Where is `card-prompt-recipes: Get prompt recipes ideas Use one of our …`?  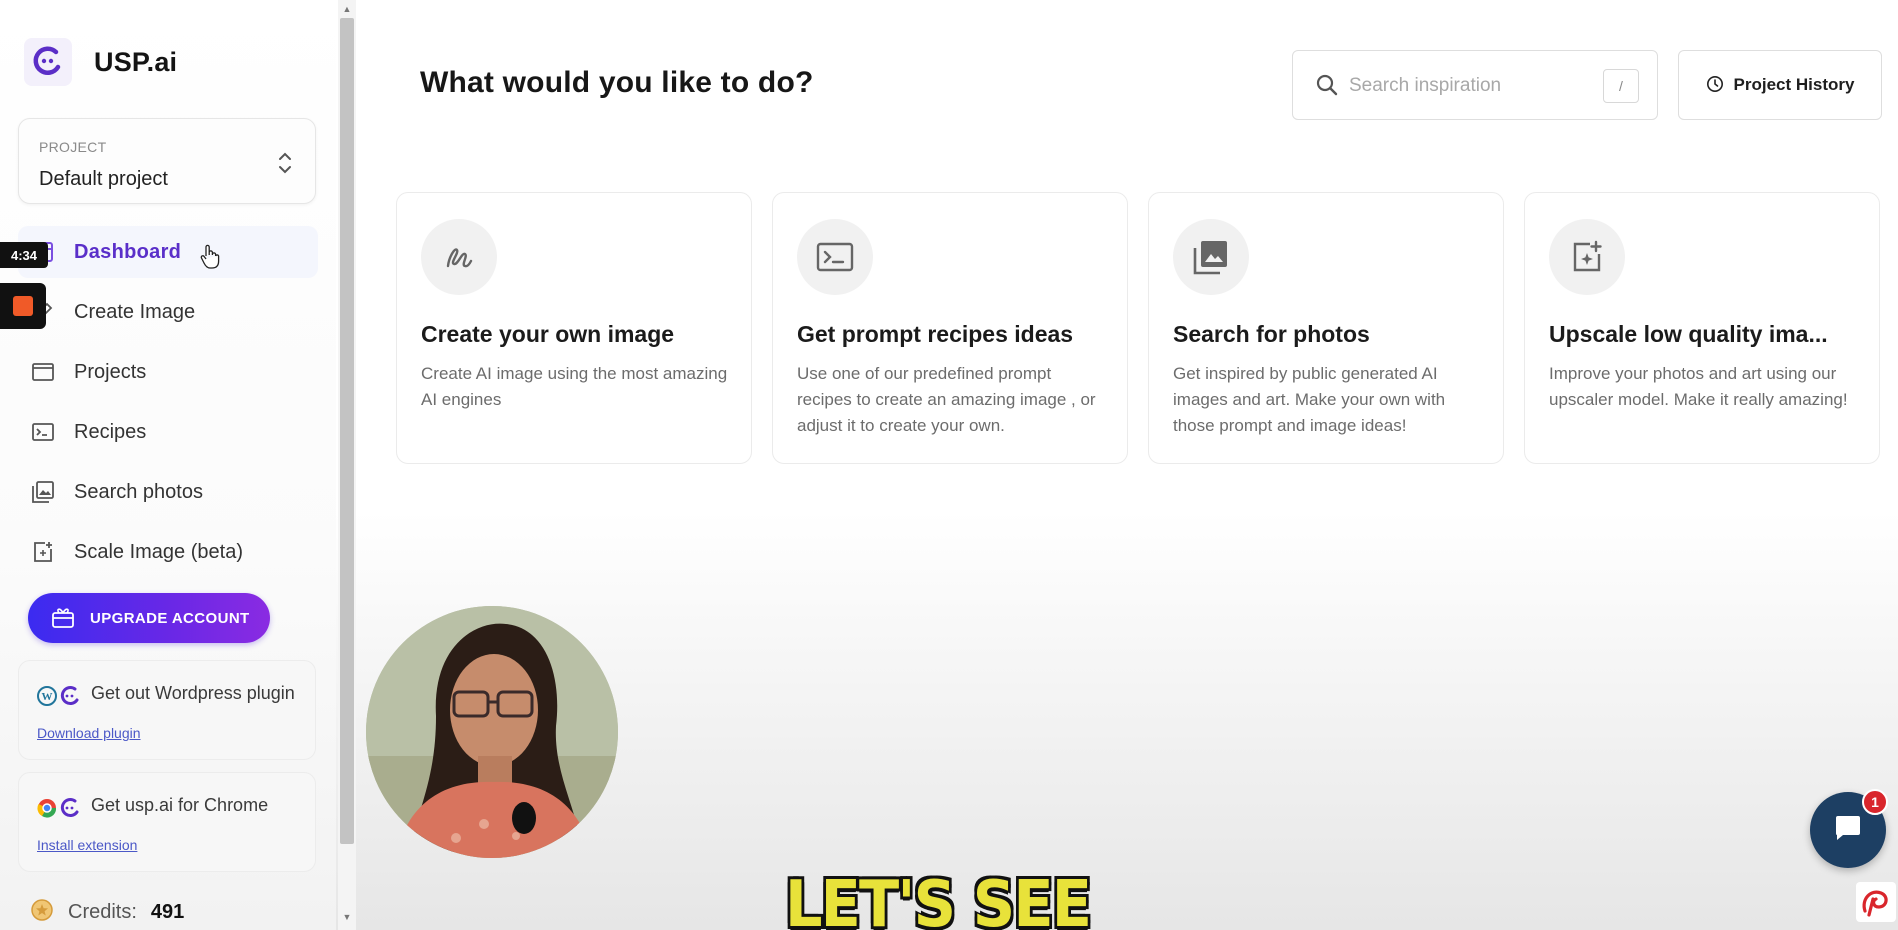 card-prompt-recipes: Get prompt recipes ideas Use one of our … is located at coordinates (950, 328).